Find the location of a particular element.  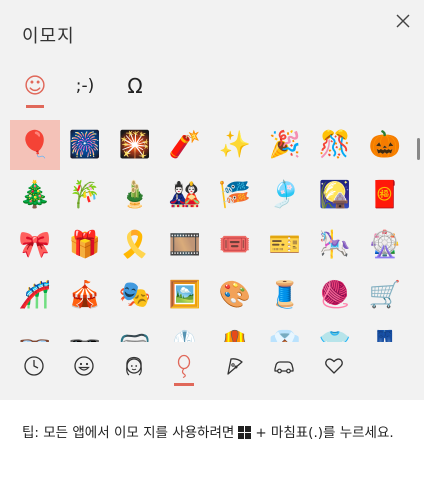

person-icon is located at coordinates (134, 366).